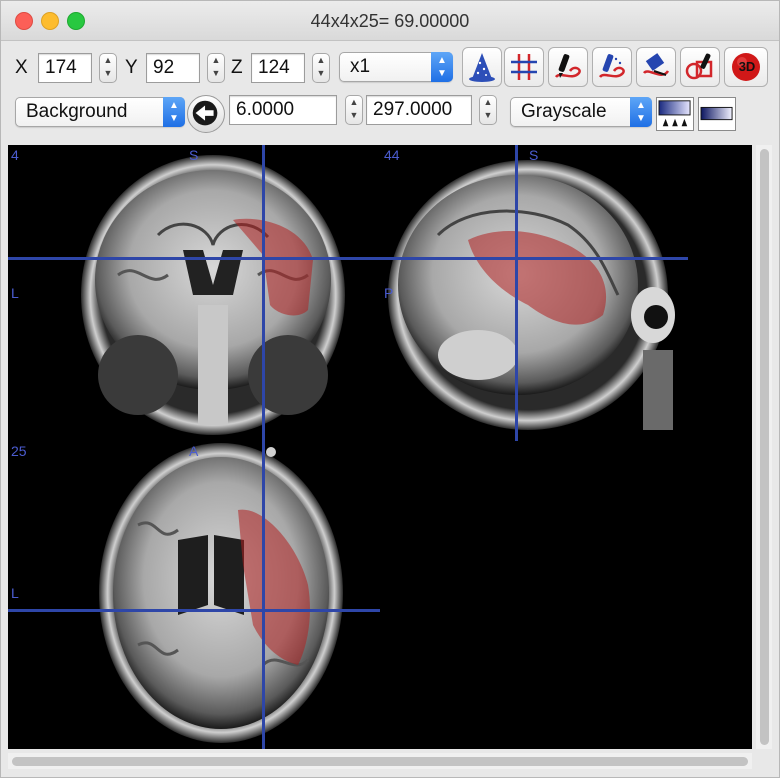  I want to click on horizontal-scrollbar, so click(380, 761).